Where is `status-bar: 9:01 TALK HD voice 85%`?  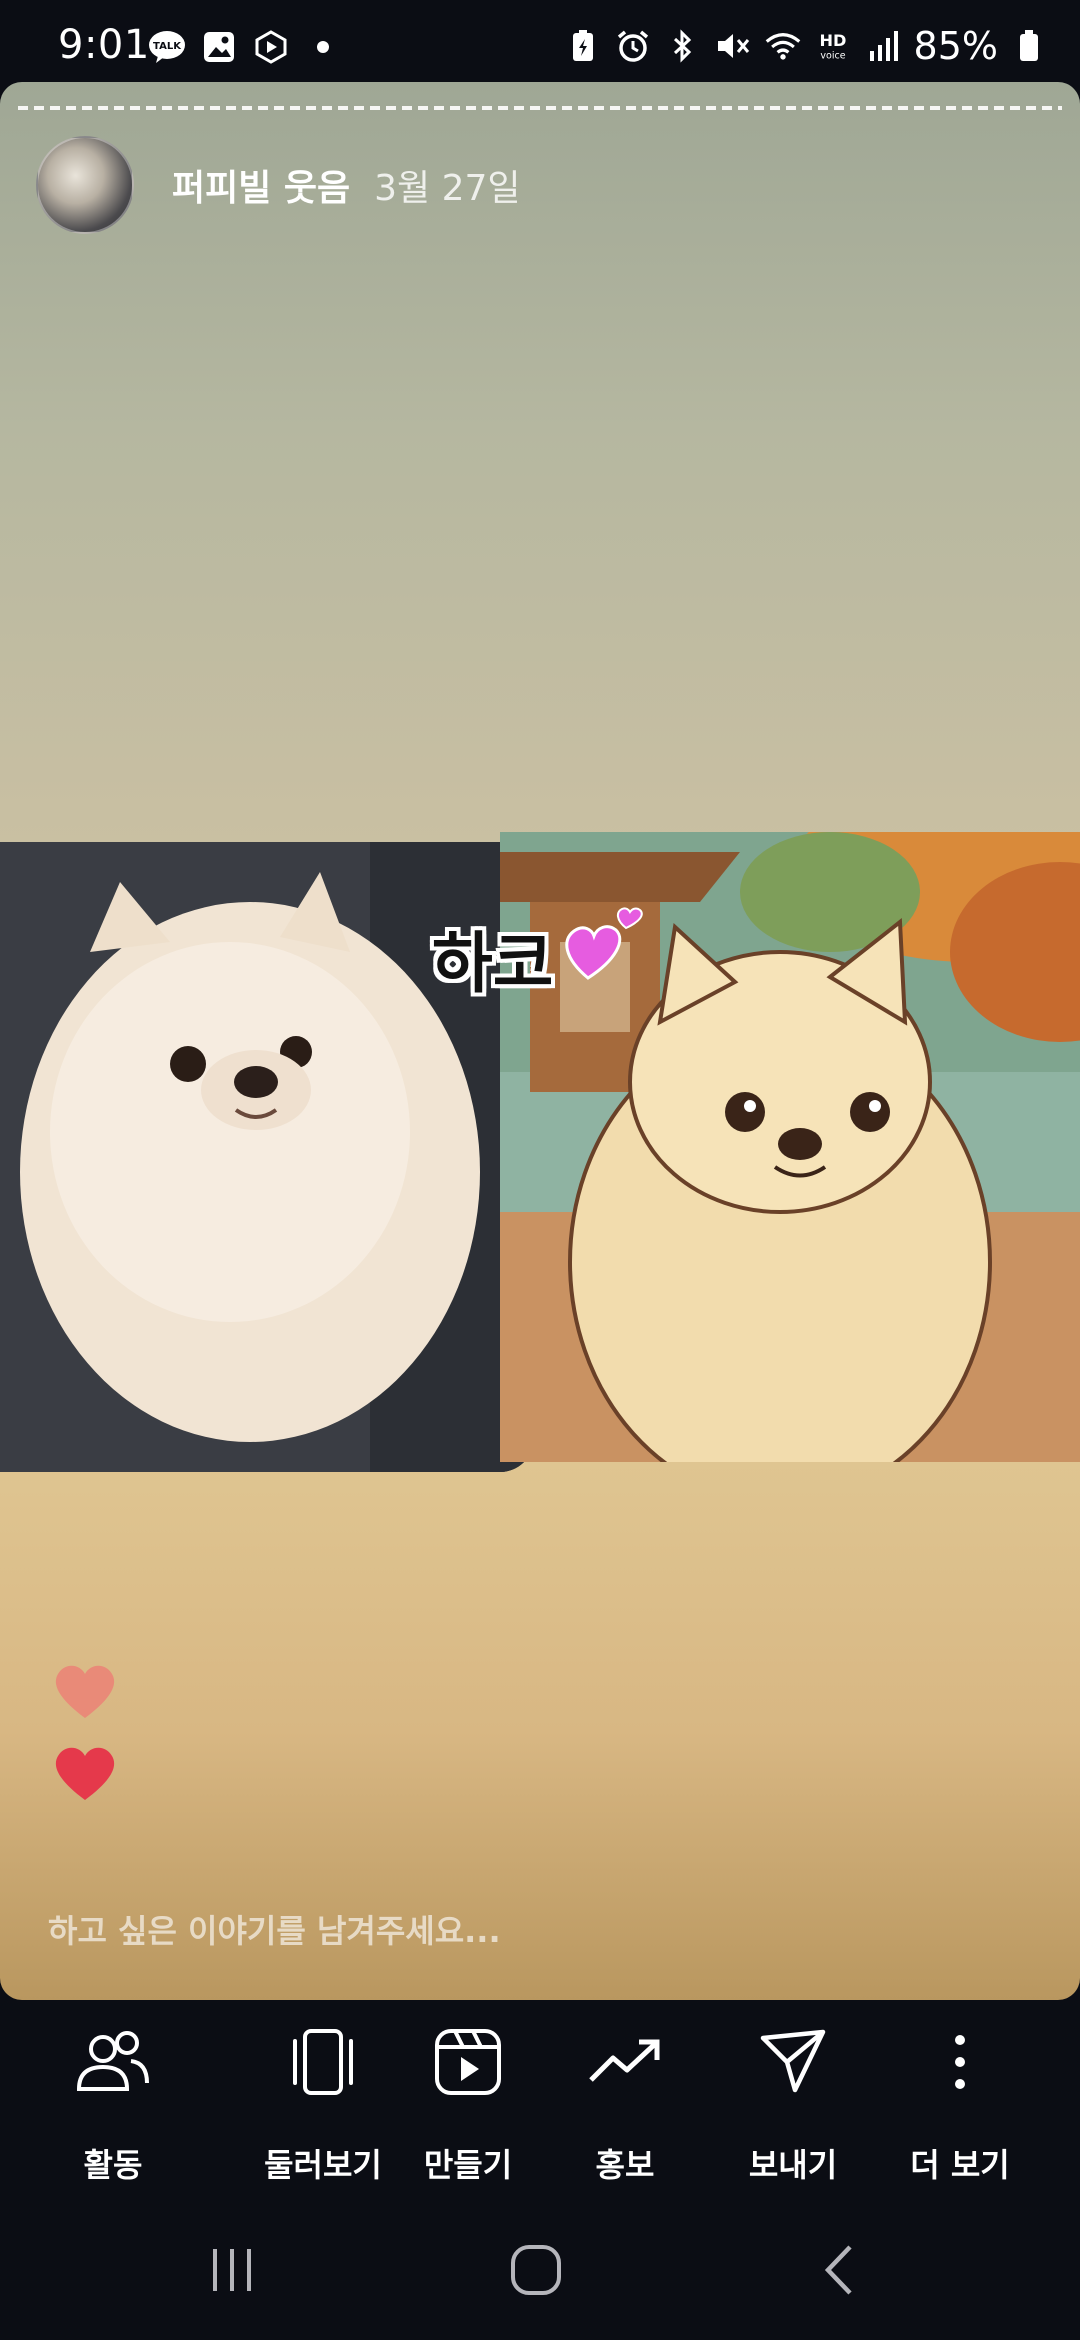 status-bar: 9:01 TALK HD voice 85% is located at coordinates (540, 40).